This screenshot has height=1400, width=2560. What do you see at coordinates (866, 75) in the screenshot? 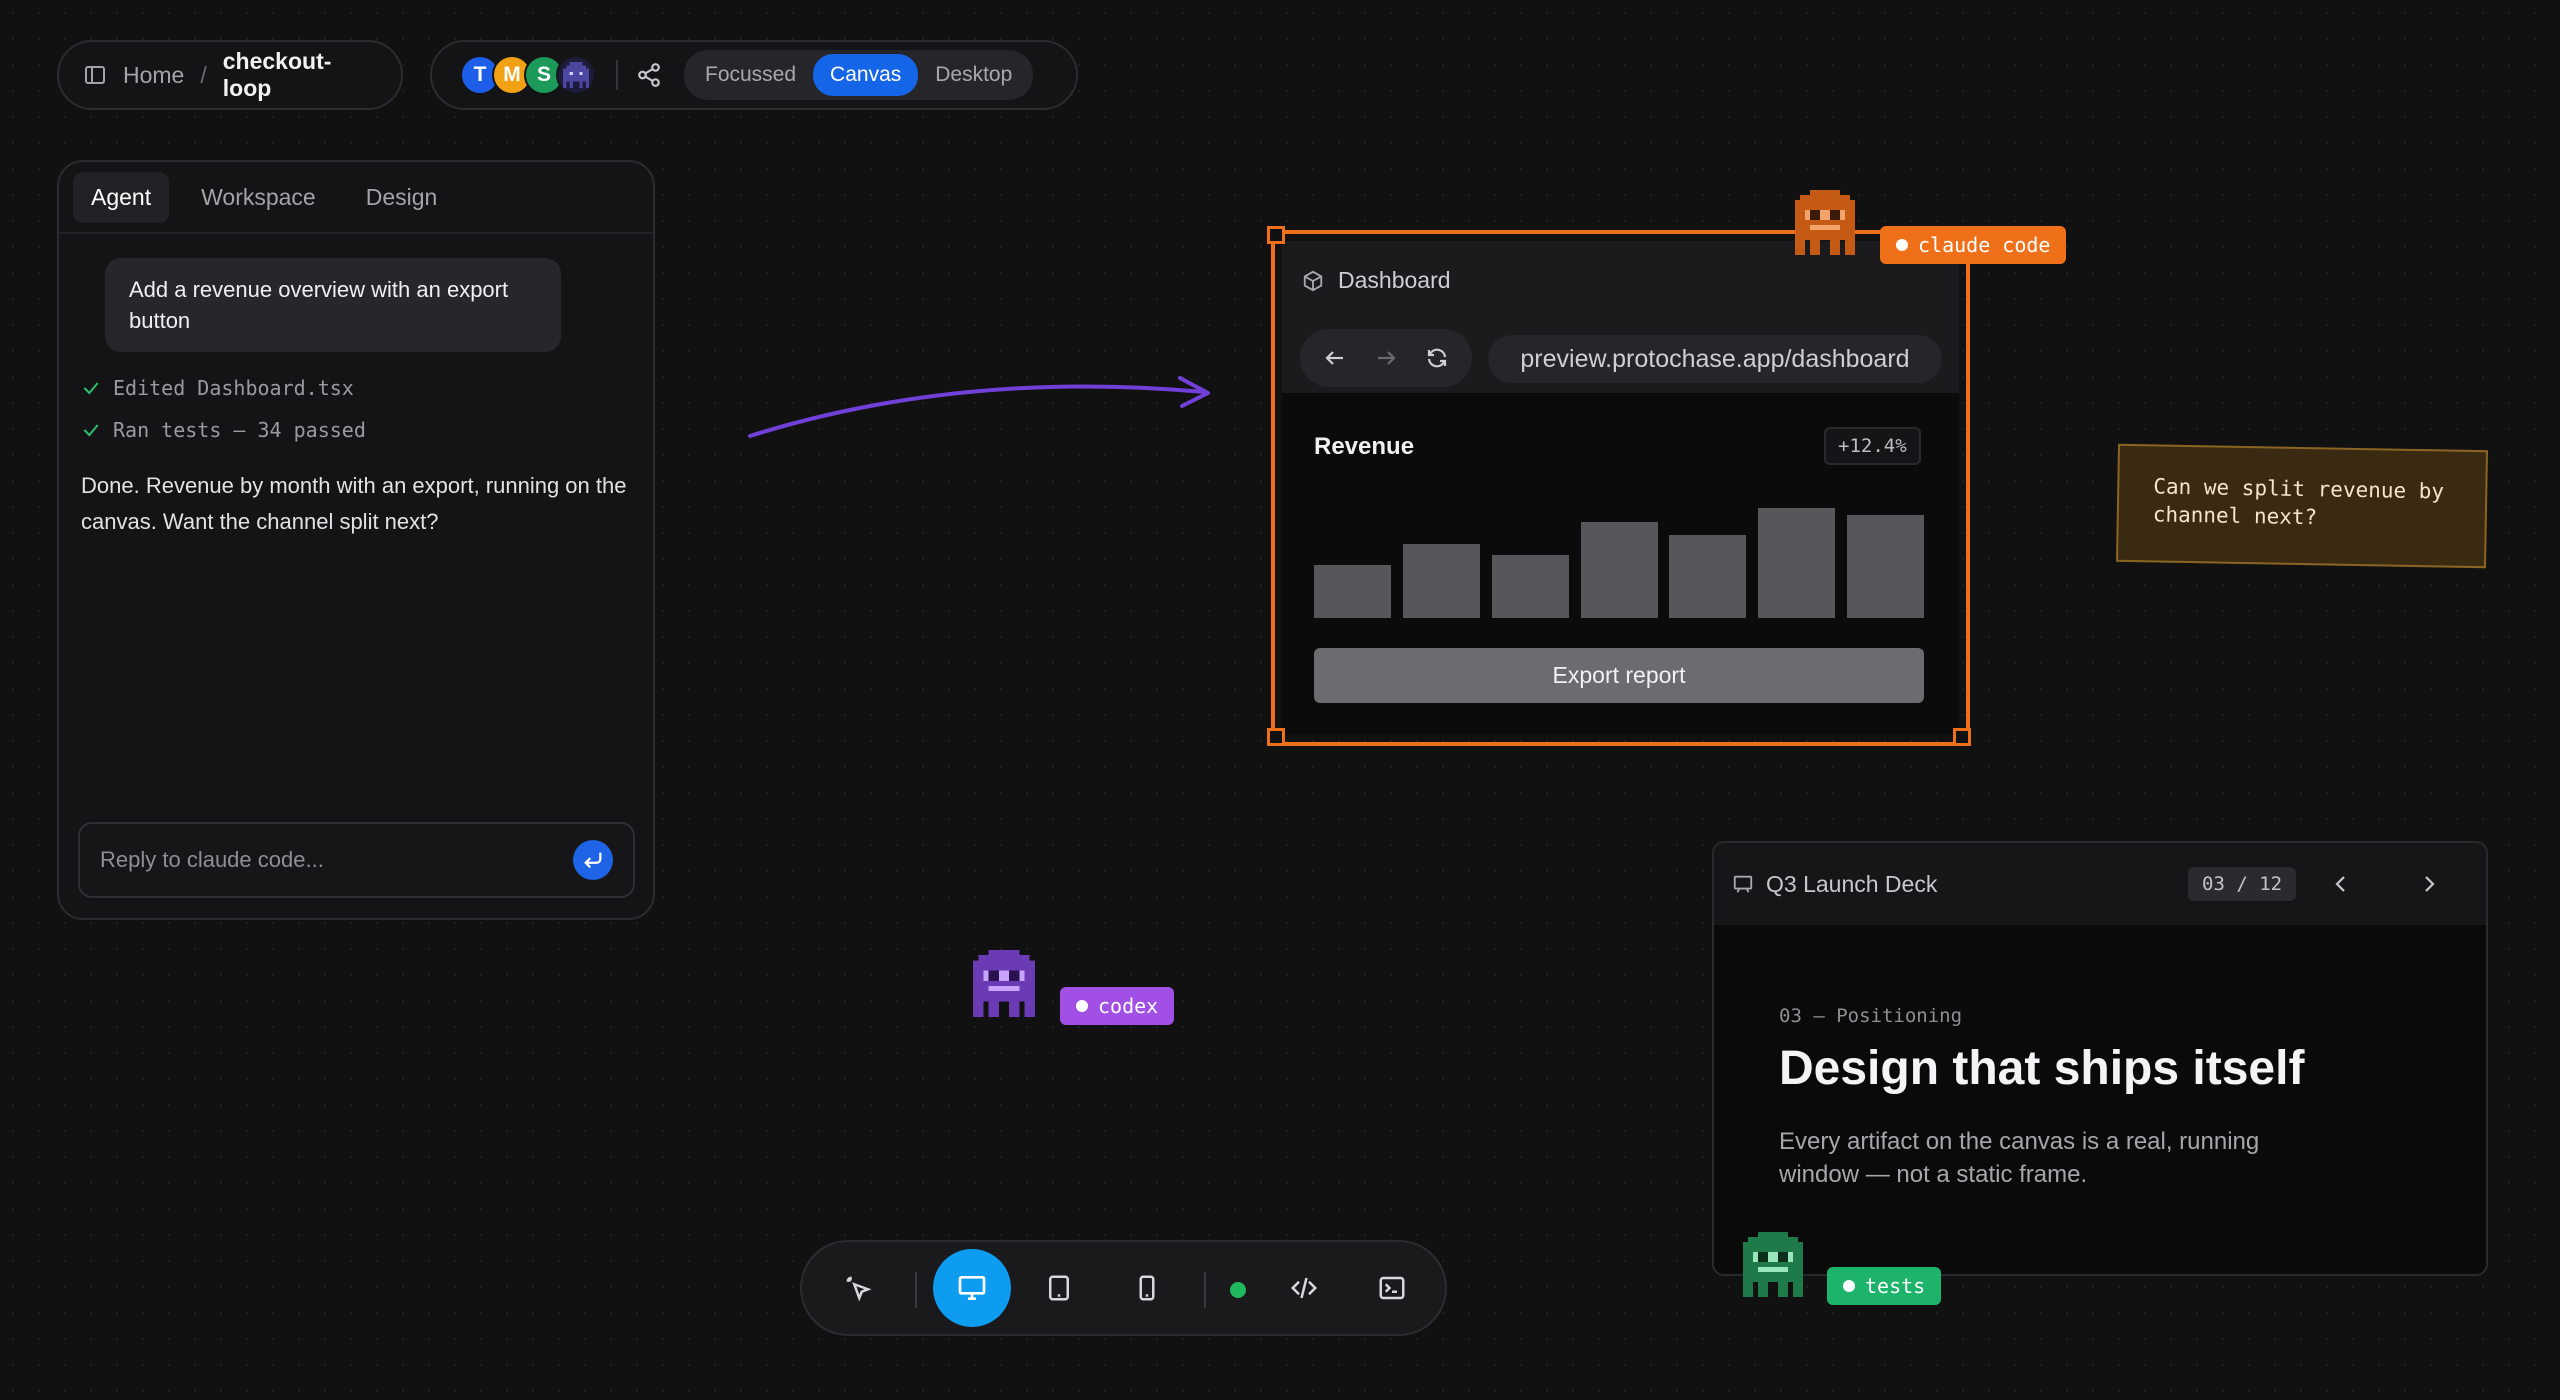
I see `view-mode-canvas: Canvas` at bounding box center [866, 75].